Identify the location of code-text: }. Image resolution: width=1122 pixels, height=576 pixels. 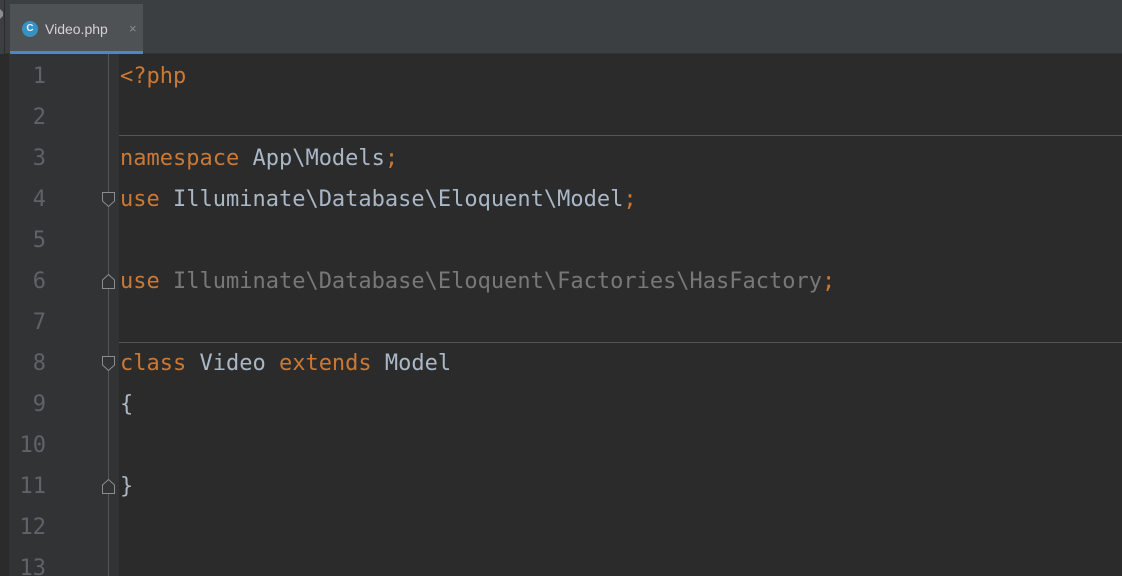
(126, 486).